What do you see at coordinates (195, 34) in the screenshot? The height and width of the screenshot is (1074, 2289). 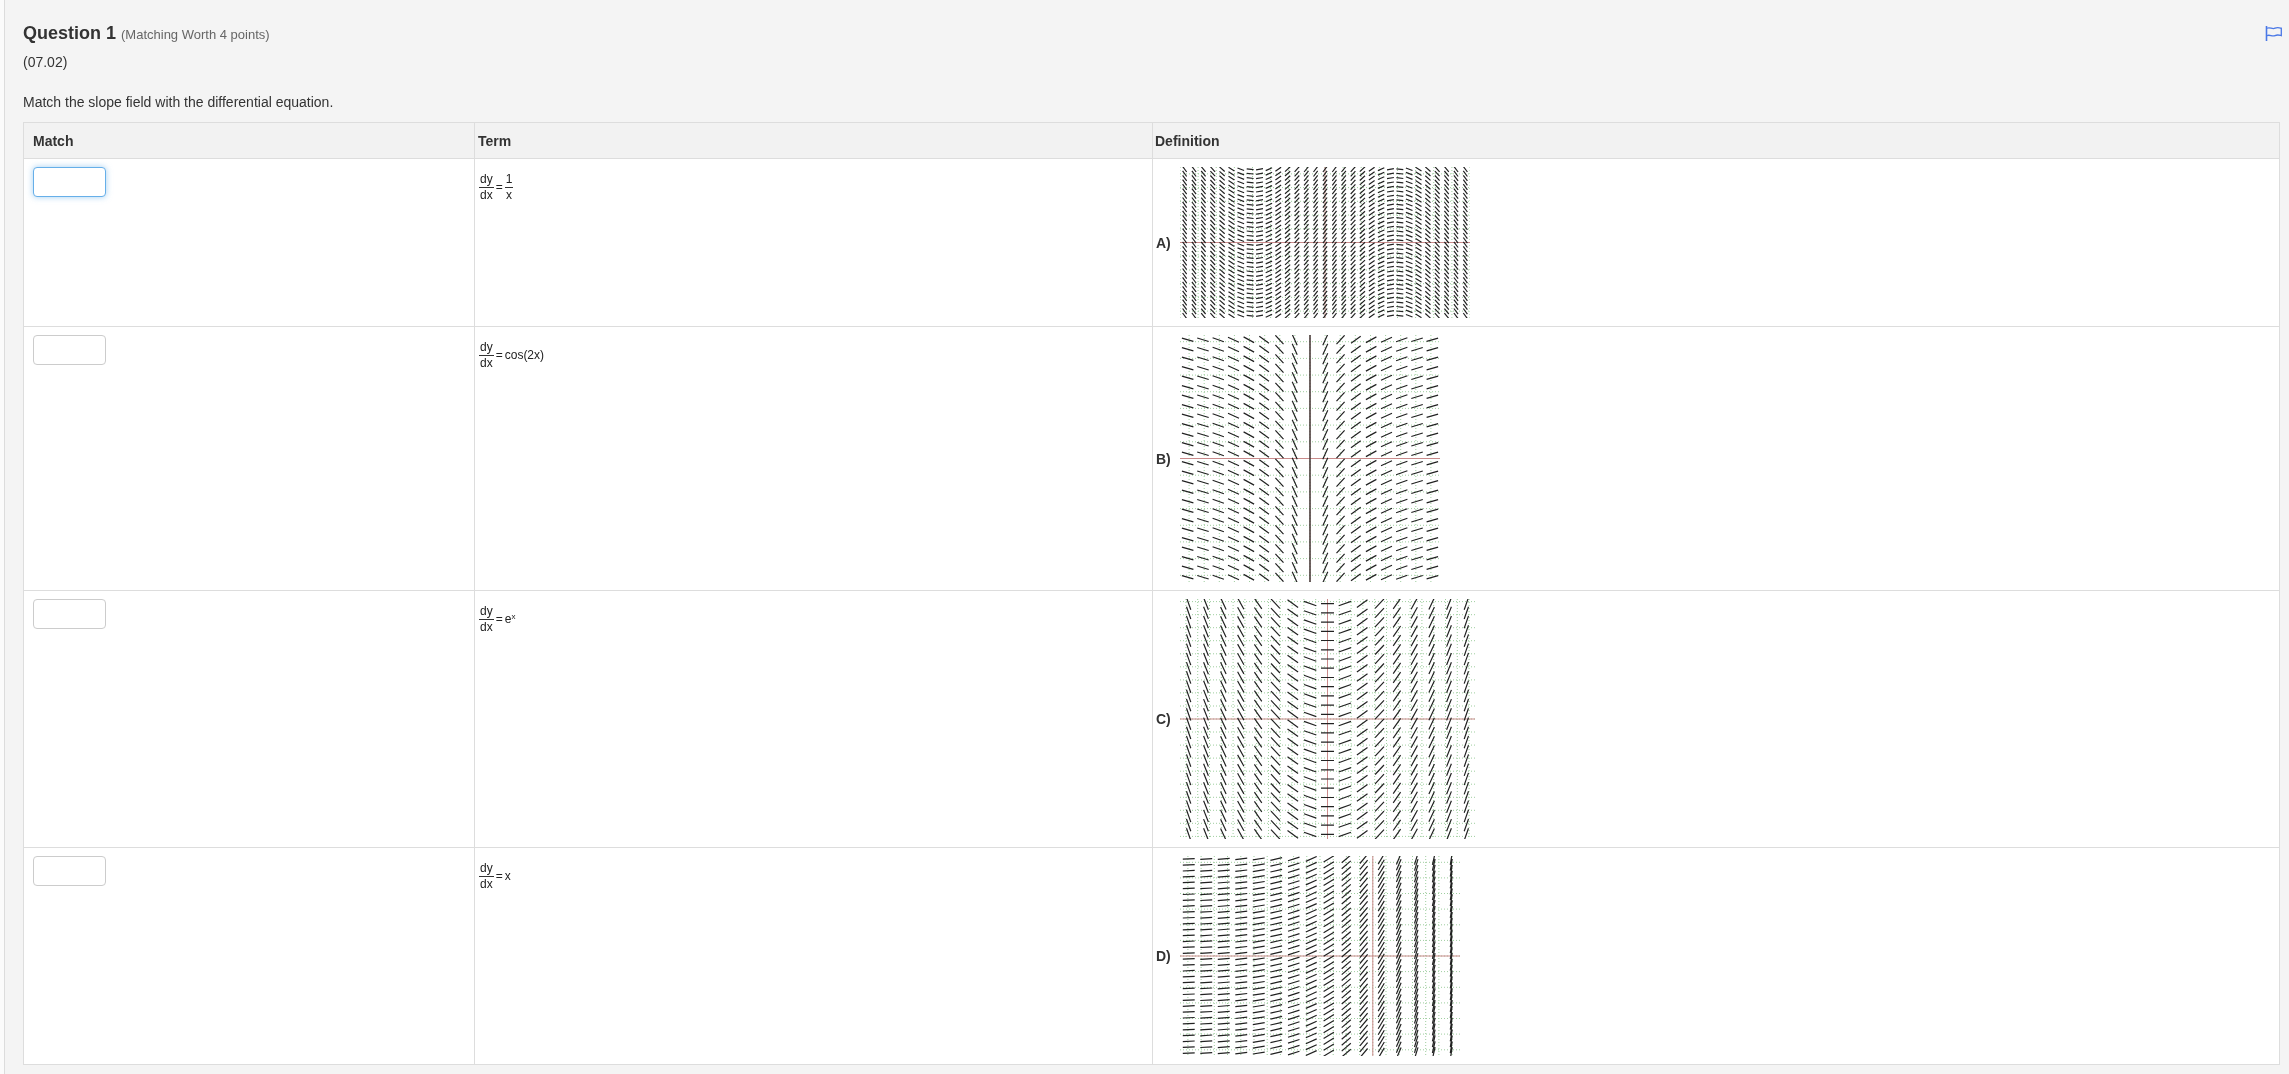 I see `question-meta: (Matching Worth 4 points)` at bounding box center [195, 34].